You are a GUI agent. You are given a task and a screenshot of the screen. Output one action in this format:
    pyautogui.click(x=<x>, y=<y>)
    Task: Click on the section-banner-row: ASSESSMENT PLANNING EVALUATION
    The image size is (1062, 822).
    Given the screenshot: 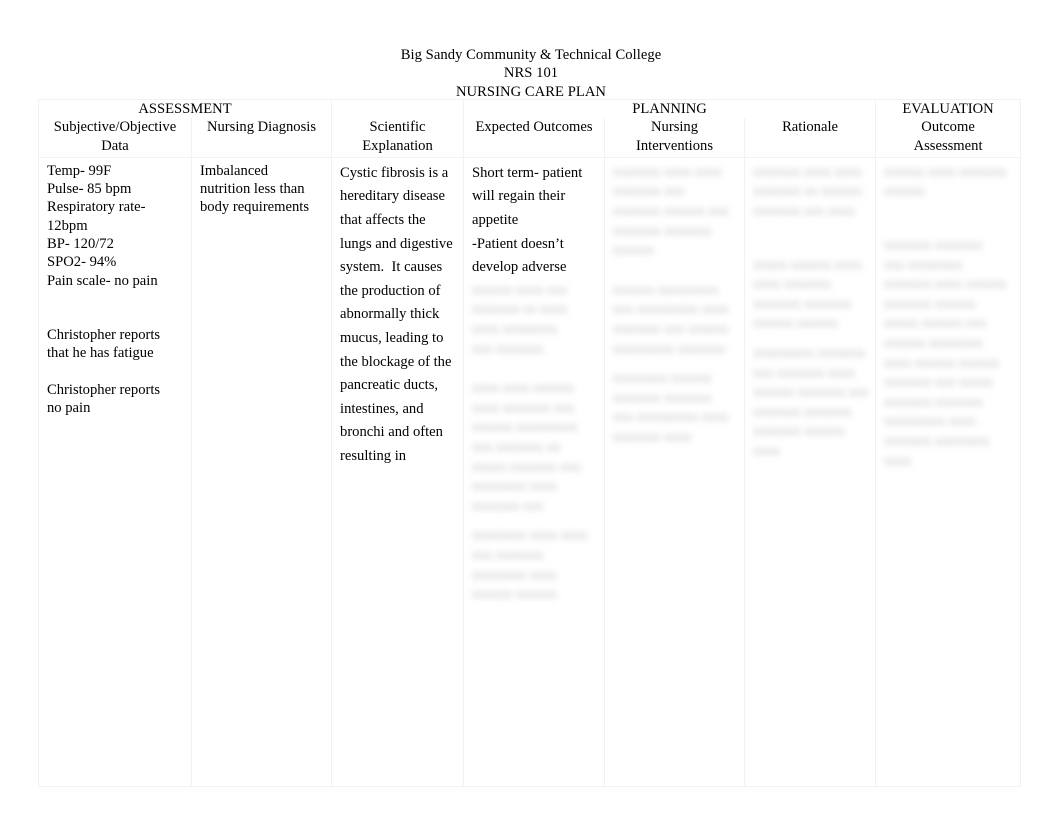 What is the action you would take?
    pyautogui.click(x=529, y=109)
    